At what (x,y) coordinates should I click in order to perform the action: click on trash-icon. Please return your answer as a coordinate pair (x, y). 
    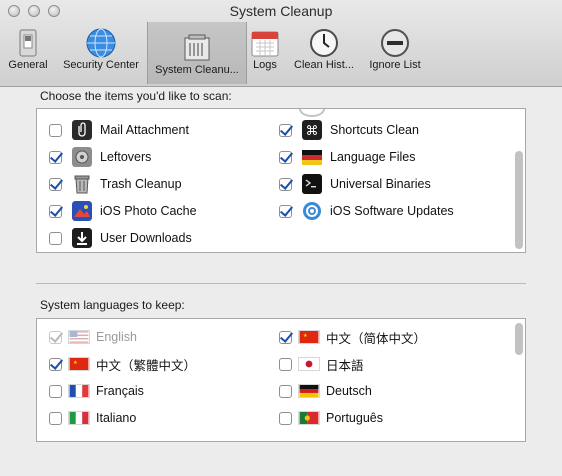
    Looking at the image, I should click on (82, 184).